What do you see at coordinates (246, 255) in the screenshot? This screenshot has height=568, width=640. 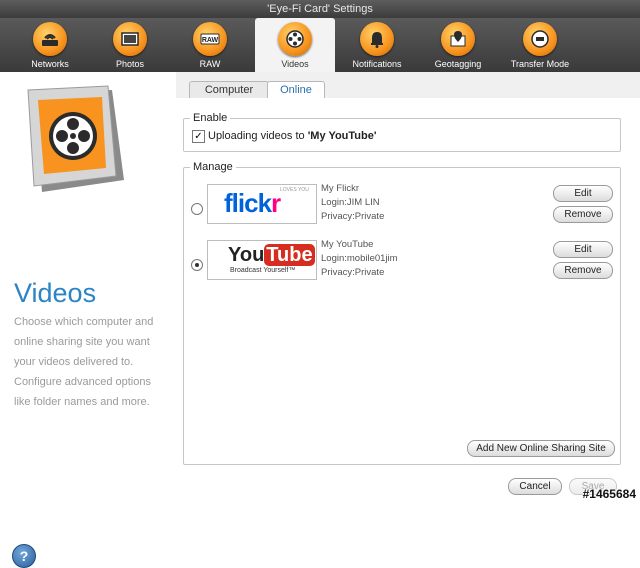 I see `youtube-you: You` at bounding box center [246, 255].